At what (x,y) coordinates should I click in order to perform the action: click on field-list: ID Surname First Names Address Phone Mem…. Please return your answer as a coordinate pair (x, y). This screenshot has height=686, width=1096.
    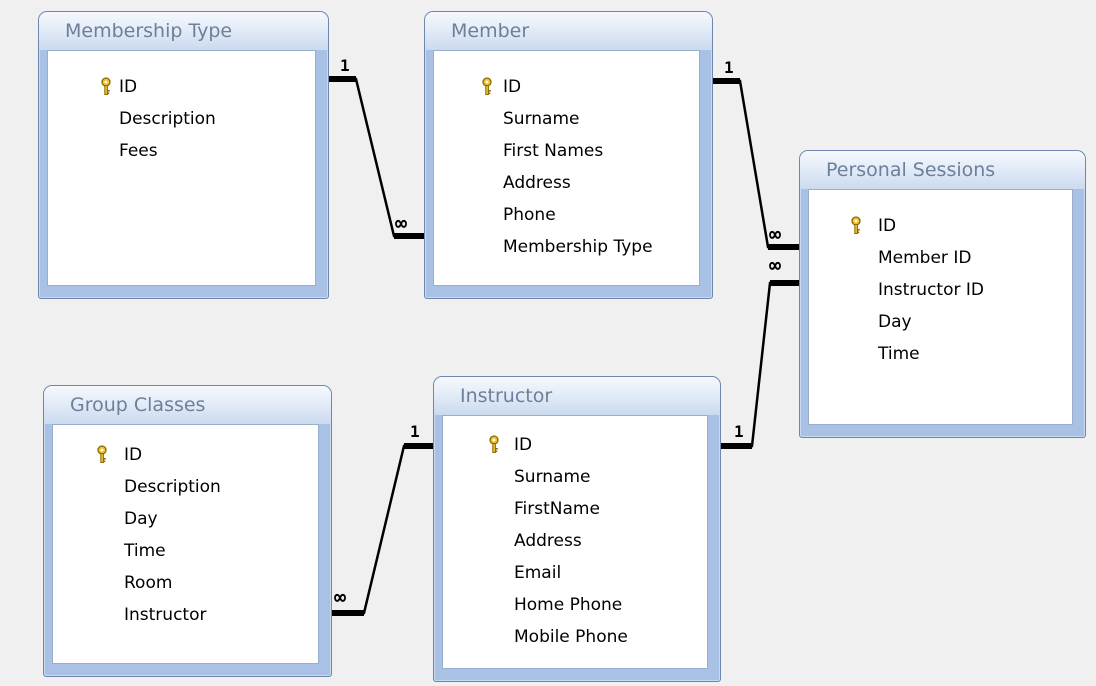
    Looking at the image, I should click on (566, 168).